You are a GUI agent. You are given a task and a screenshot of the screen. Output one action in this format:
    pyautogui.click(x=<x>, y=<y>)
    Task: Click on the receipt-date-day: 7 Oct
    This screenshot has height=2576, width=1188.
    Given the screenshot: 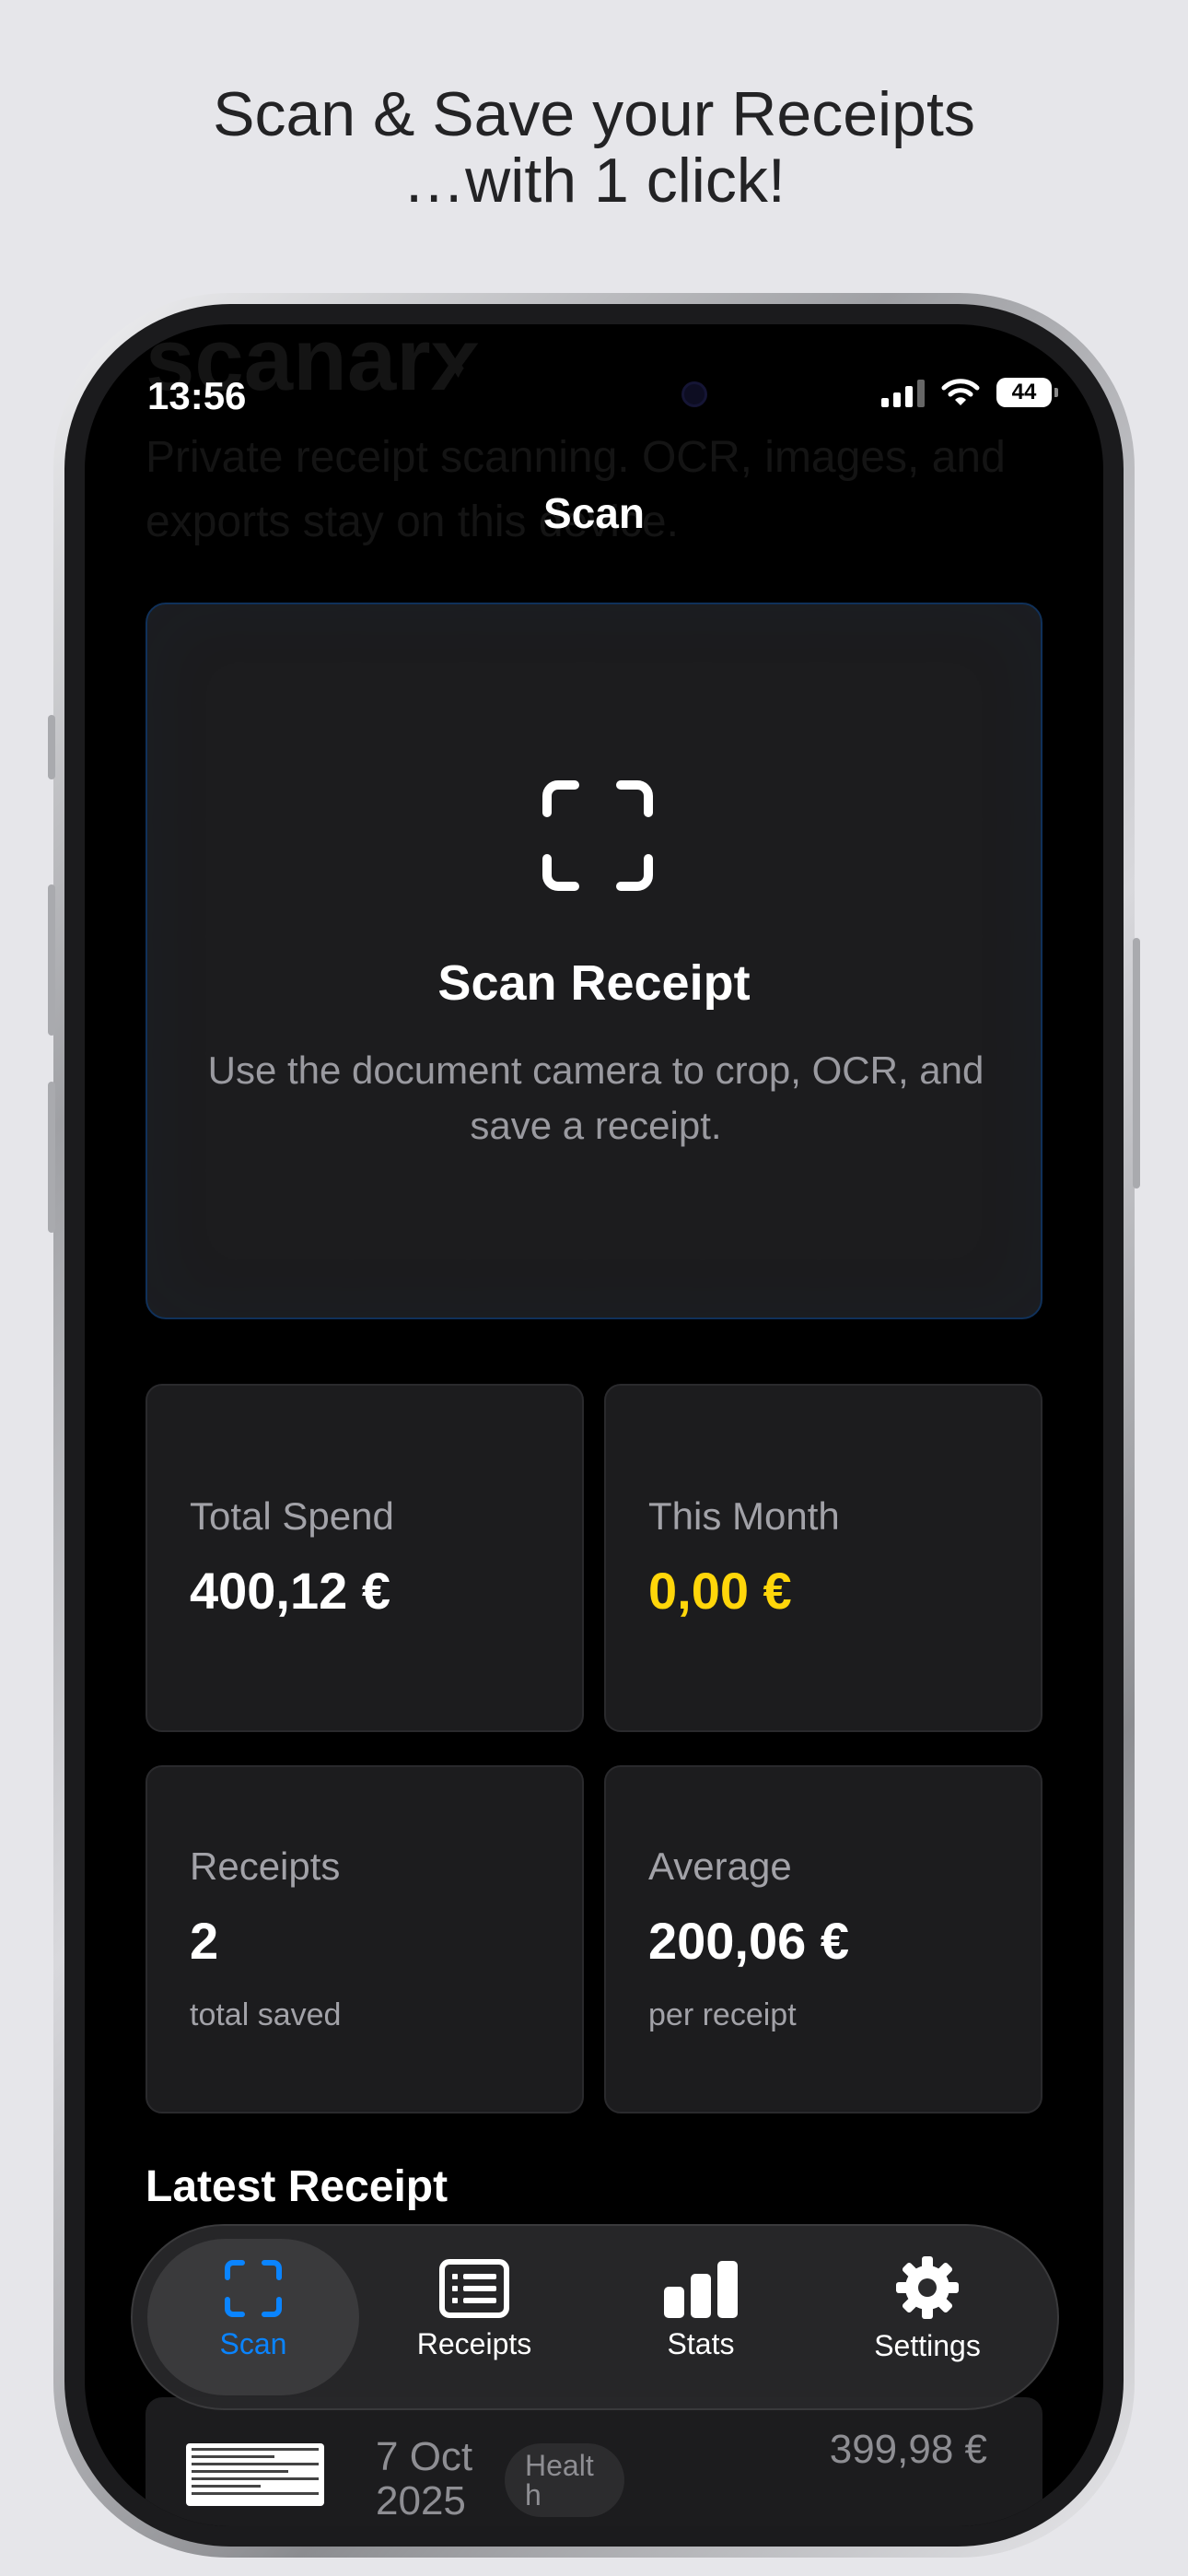 What is the action you would take?
    pyautogui.click(x=424, y=2456)
    